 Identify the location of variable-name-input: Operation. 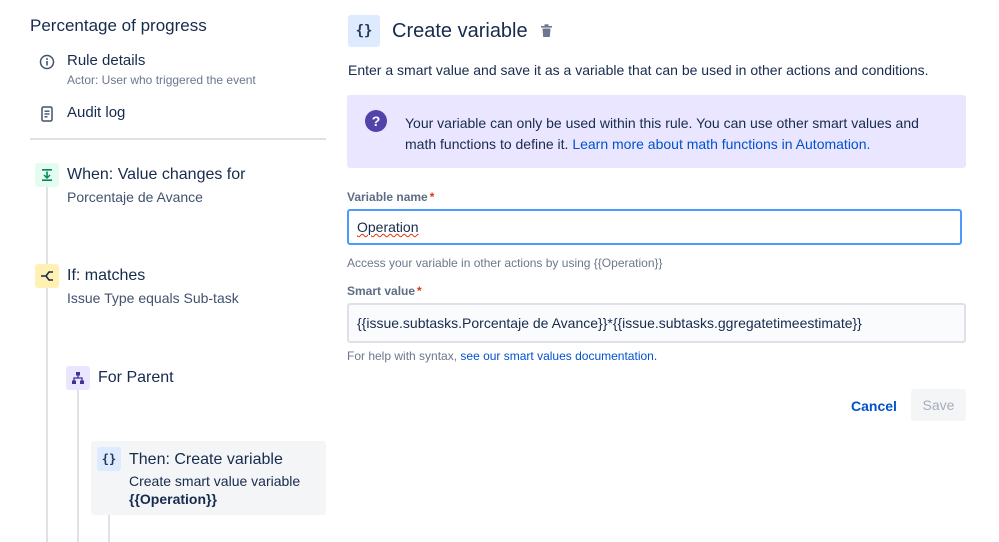
(654, 227).